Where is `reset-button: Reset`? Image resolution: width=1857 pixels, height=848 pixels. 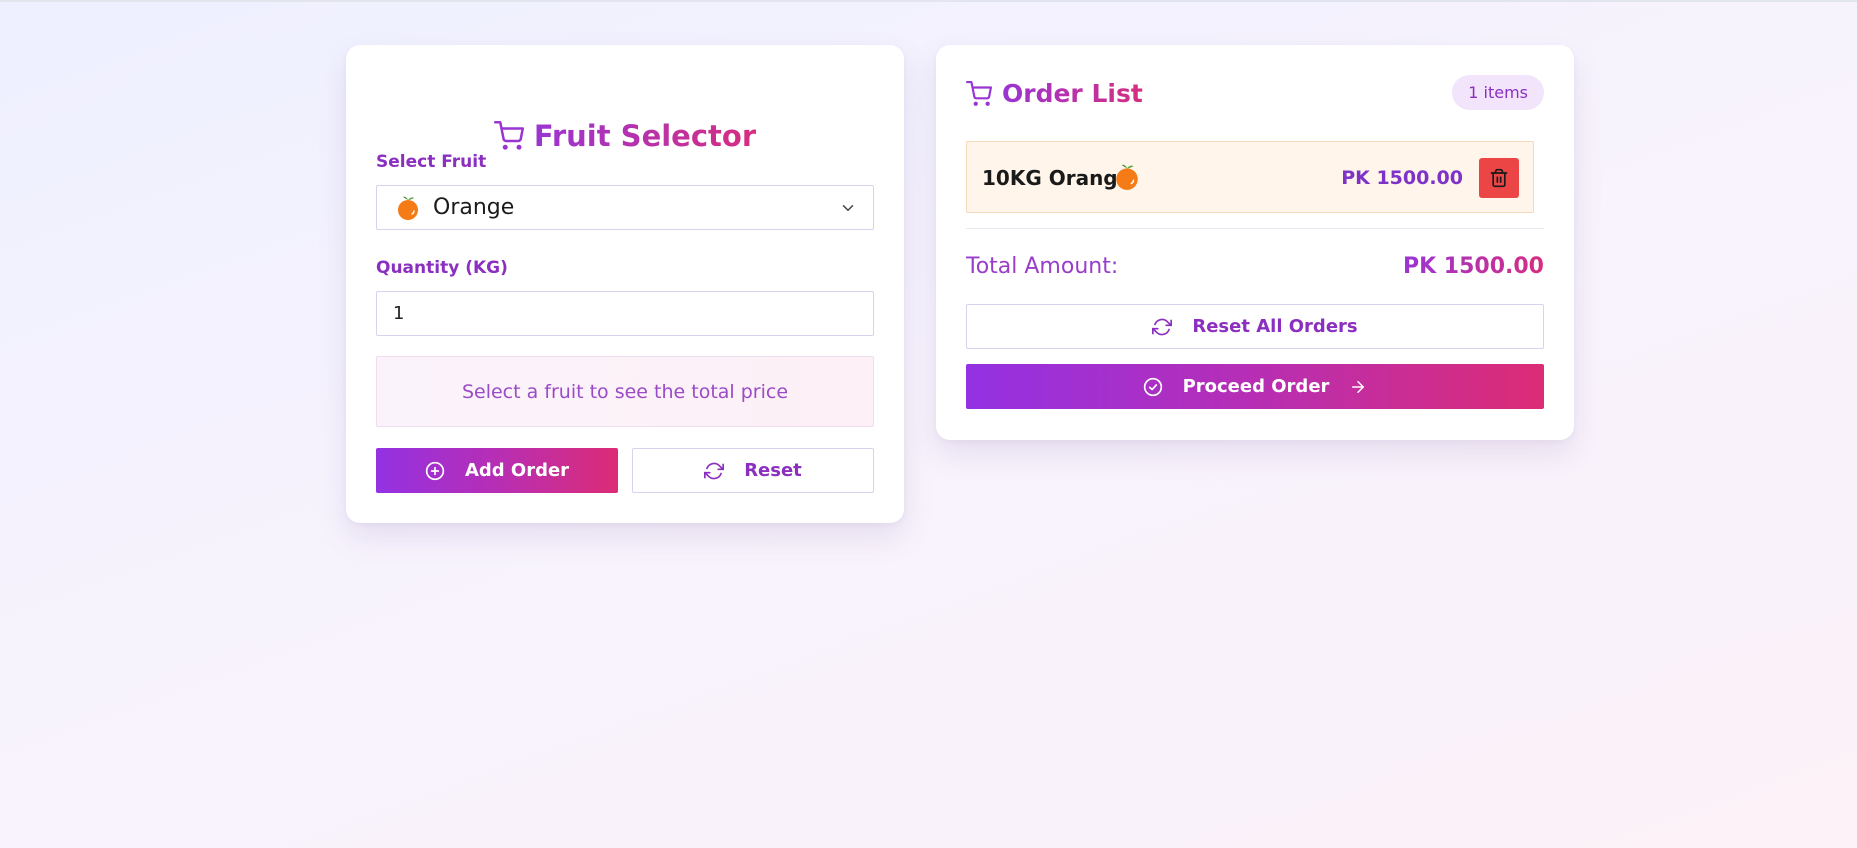 reset-button: Reset is located at coordinates (753, 470).